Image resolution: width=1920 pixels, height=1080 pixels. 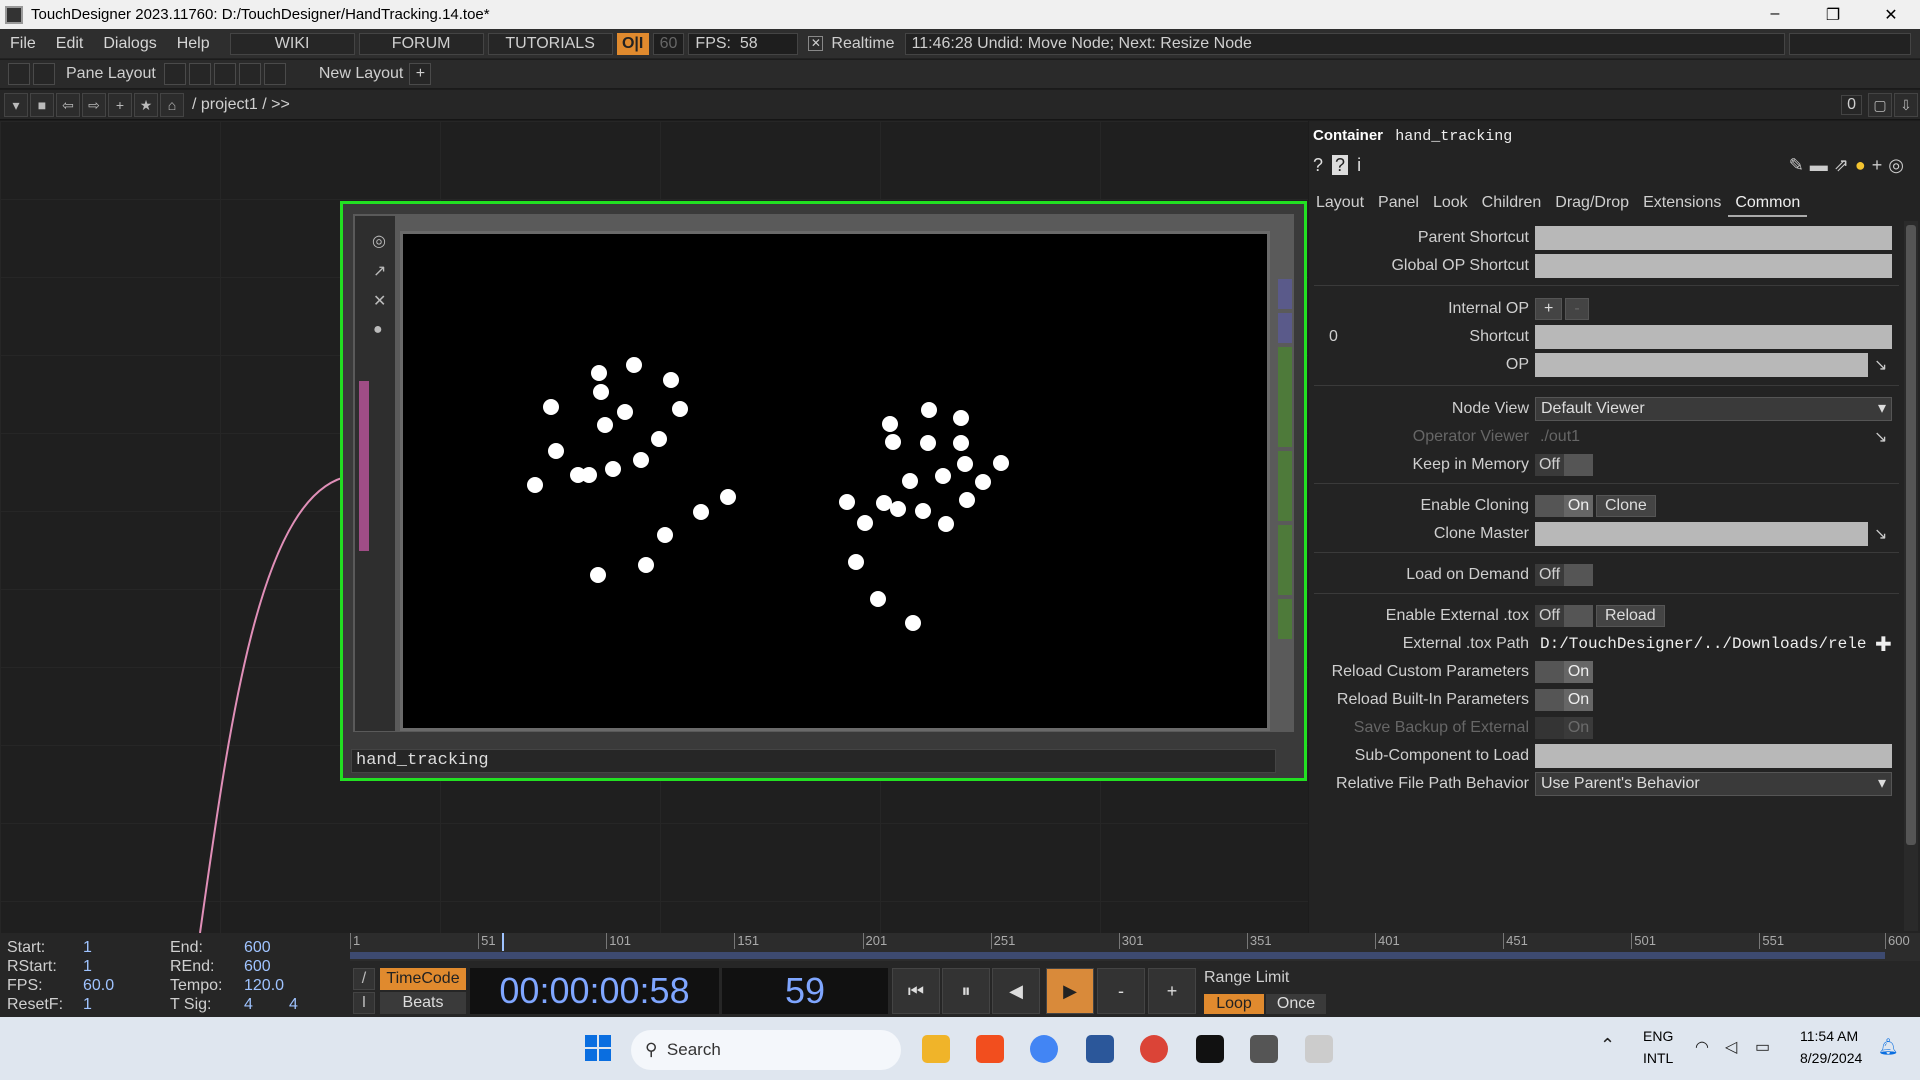 What do you see at coordinates (224, 74) in the screenshot?
I see `layout-split-h` at bounding box center [224, 74].